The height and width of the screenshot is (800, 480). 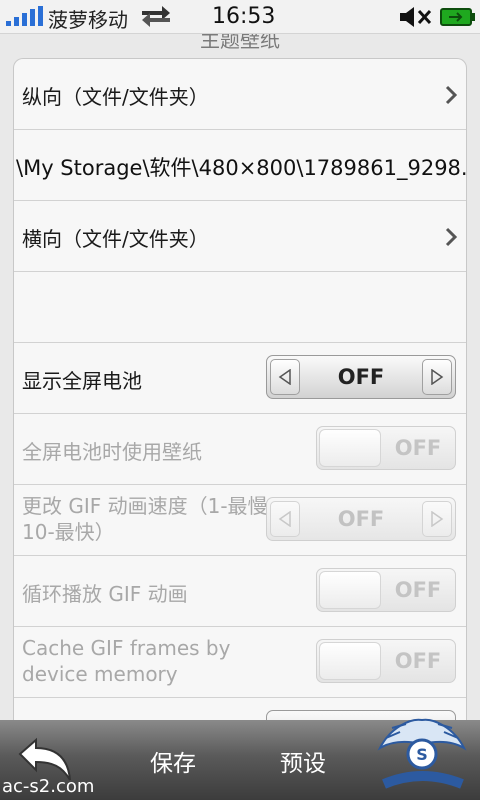 What do you see at coordinates (48, 786) in the screenshot?
I see `watermark-url: ac-s2.com` at bounding box center [48, 786].